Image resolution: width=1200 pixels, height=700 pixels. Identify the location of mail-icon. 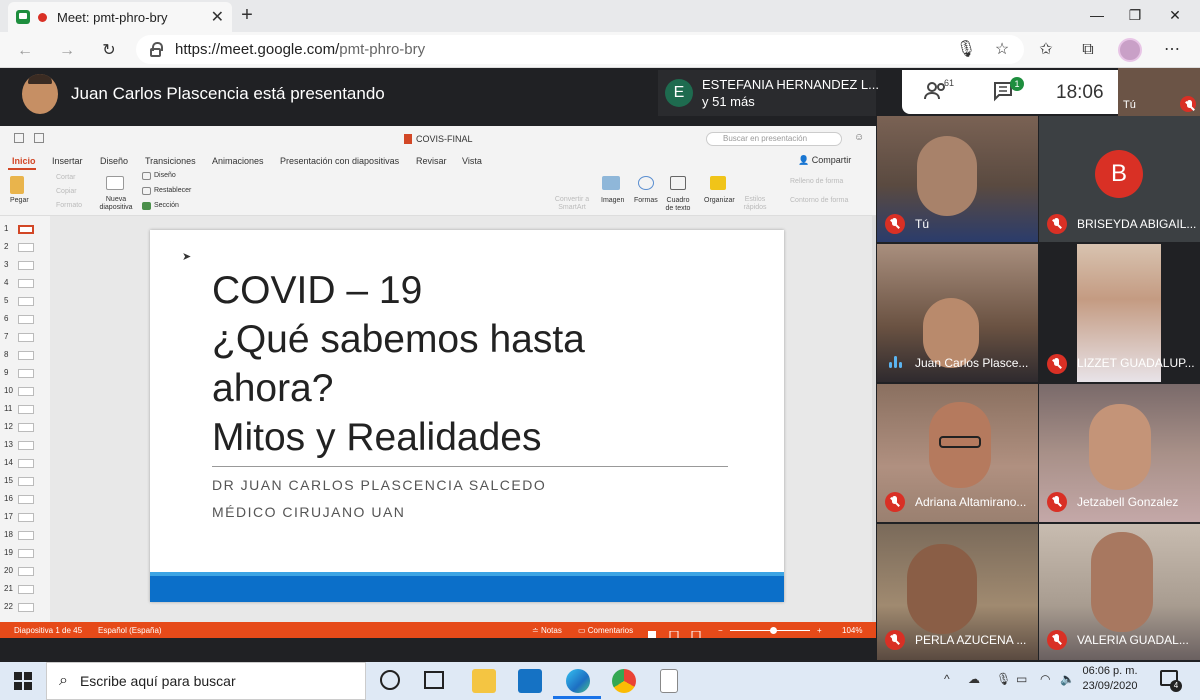
(530, 681).